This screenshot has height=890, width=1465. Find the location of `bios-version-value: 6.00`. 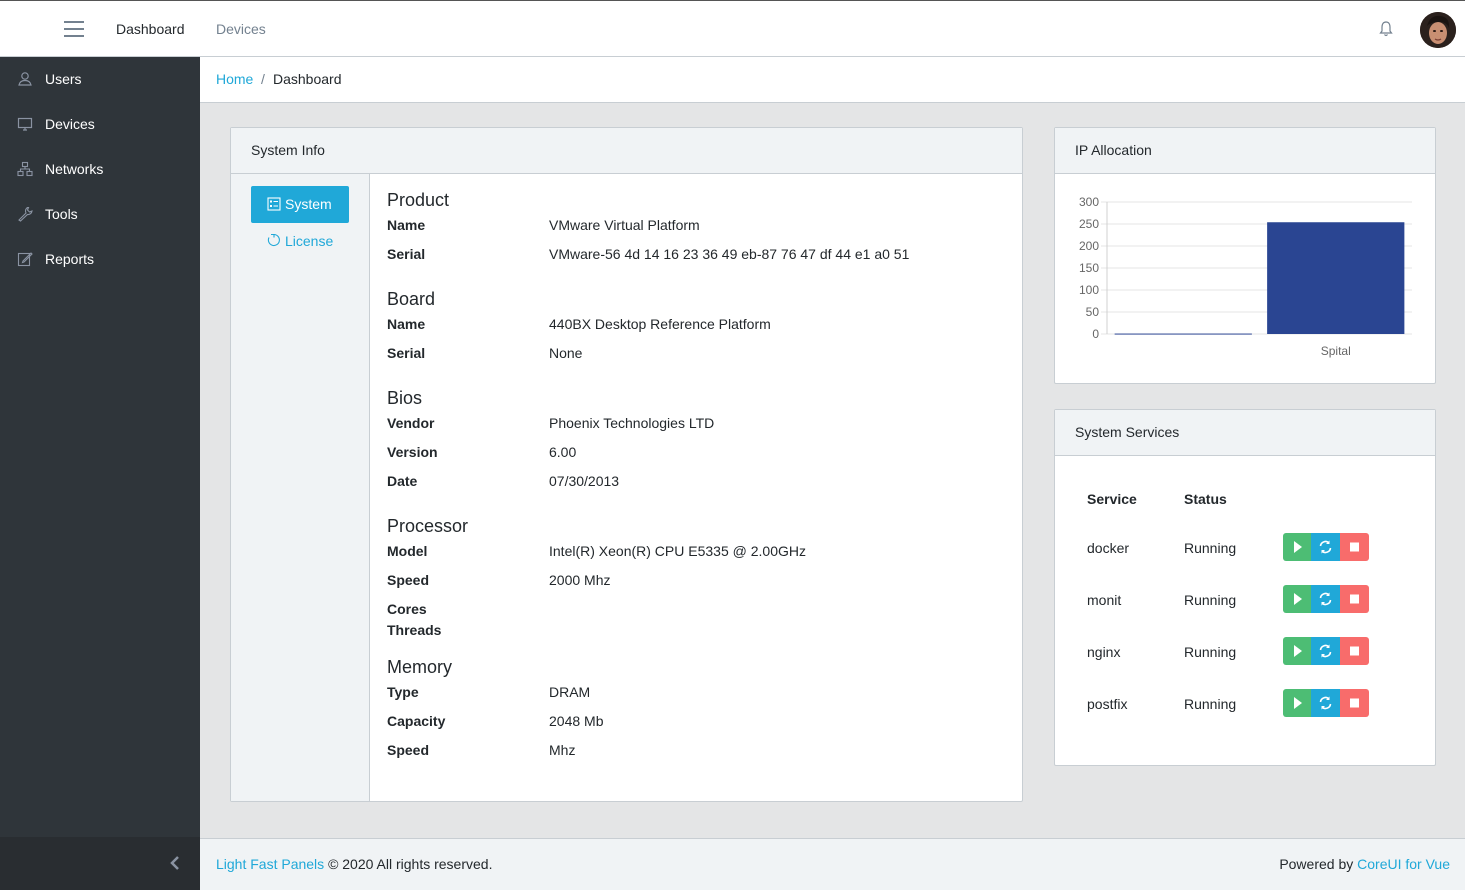

bios-version-value: 6.00 is located at coordinates (563, 452).